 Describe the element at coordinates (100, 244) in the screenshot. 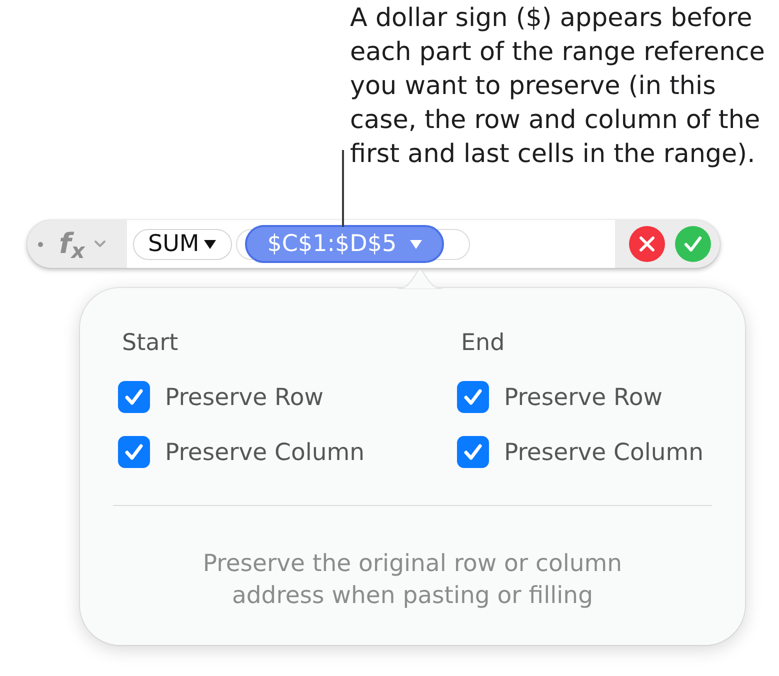

I see `chevron-icon` at that location.